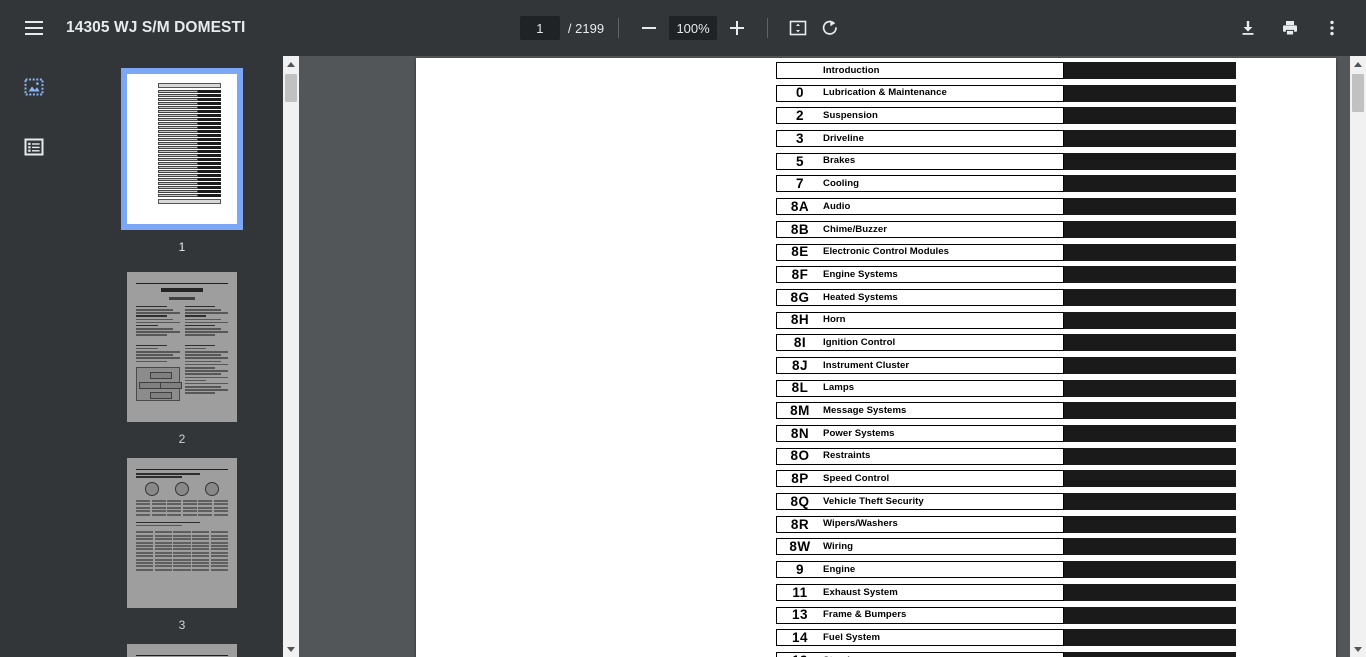  Describe the element at coordinates (34, 87) in the screenshot. I see `sidebar-item-thumbnail-view` at that location.